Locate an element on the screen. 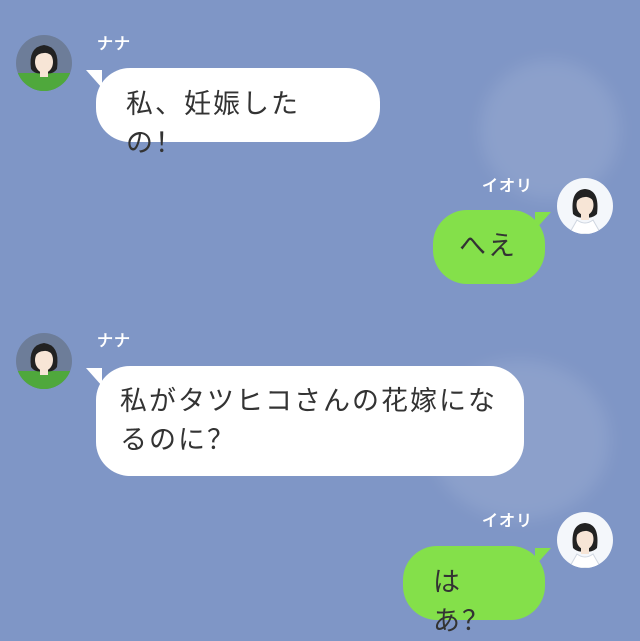 This screenshot has height=641, width=640. message-text-line: 私がタツヒコさんの花嫁にな is located at coordinates (308, 401).